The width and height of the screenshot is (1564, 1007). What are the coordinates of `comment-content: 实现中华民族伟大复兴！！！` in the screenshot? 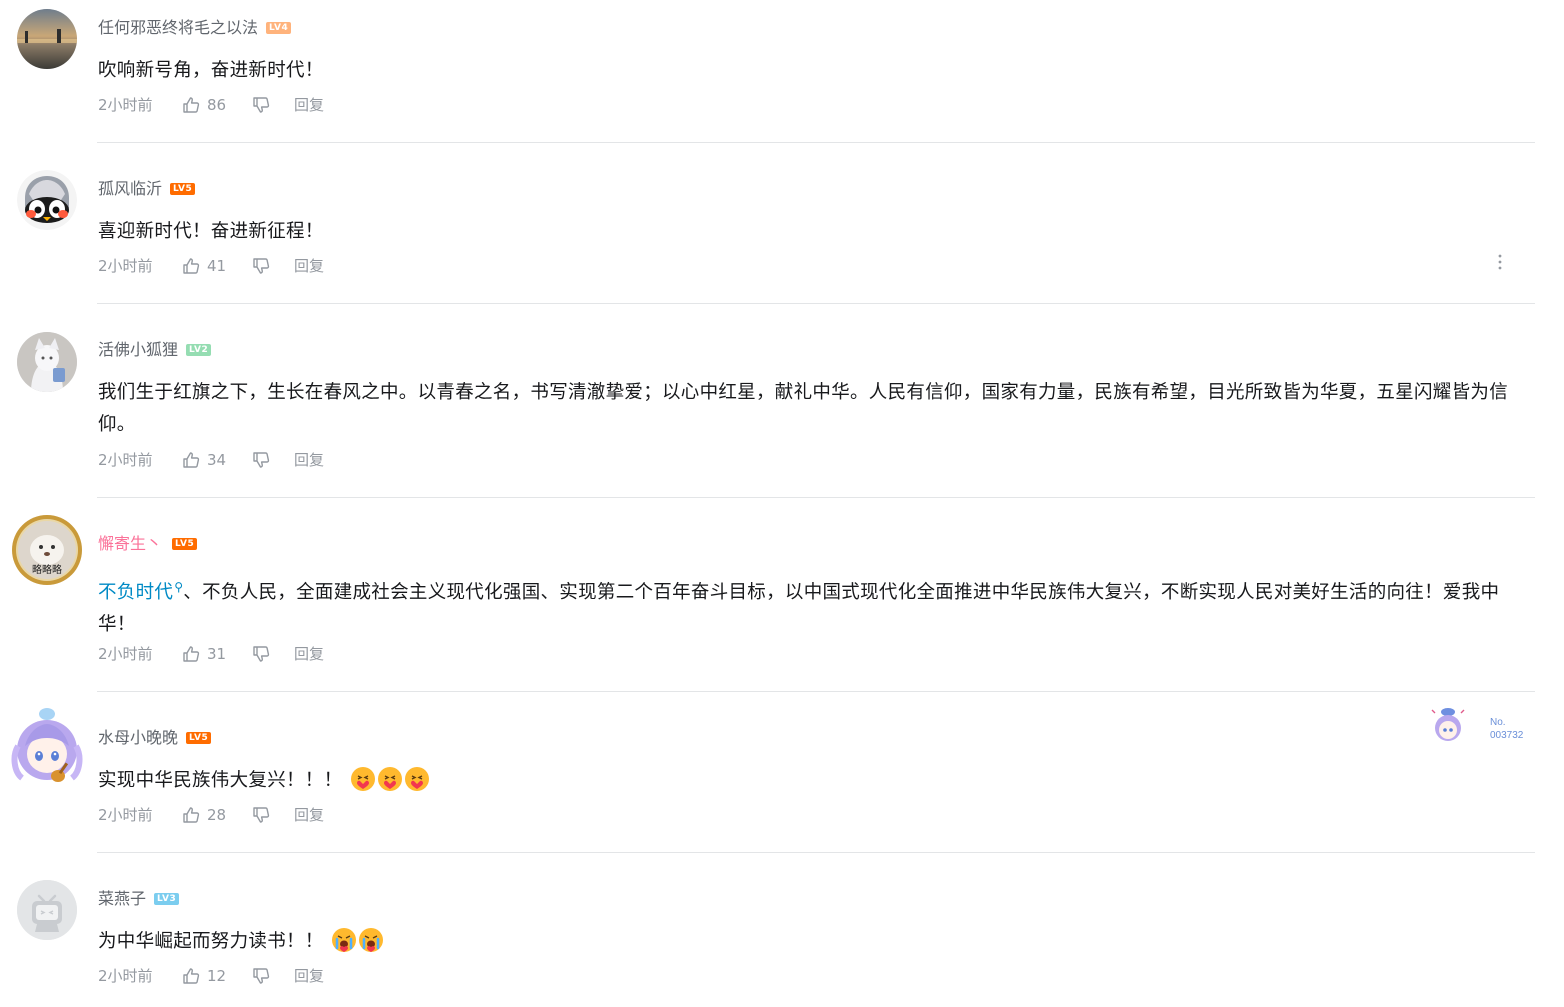 It's located at (813, 781).